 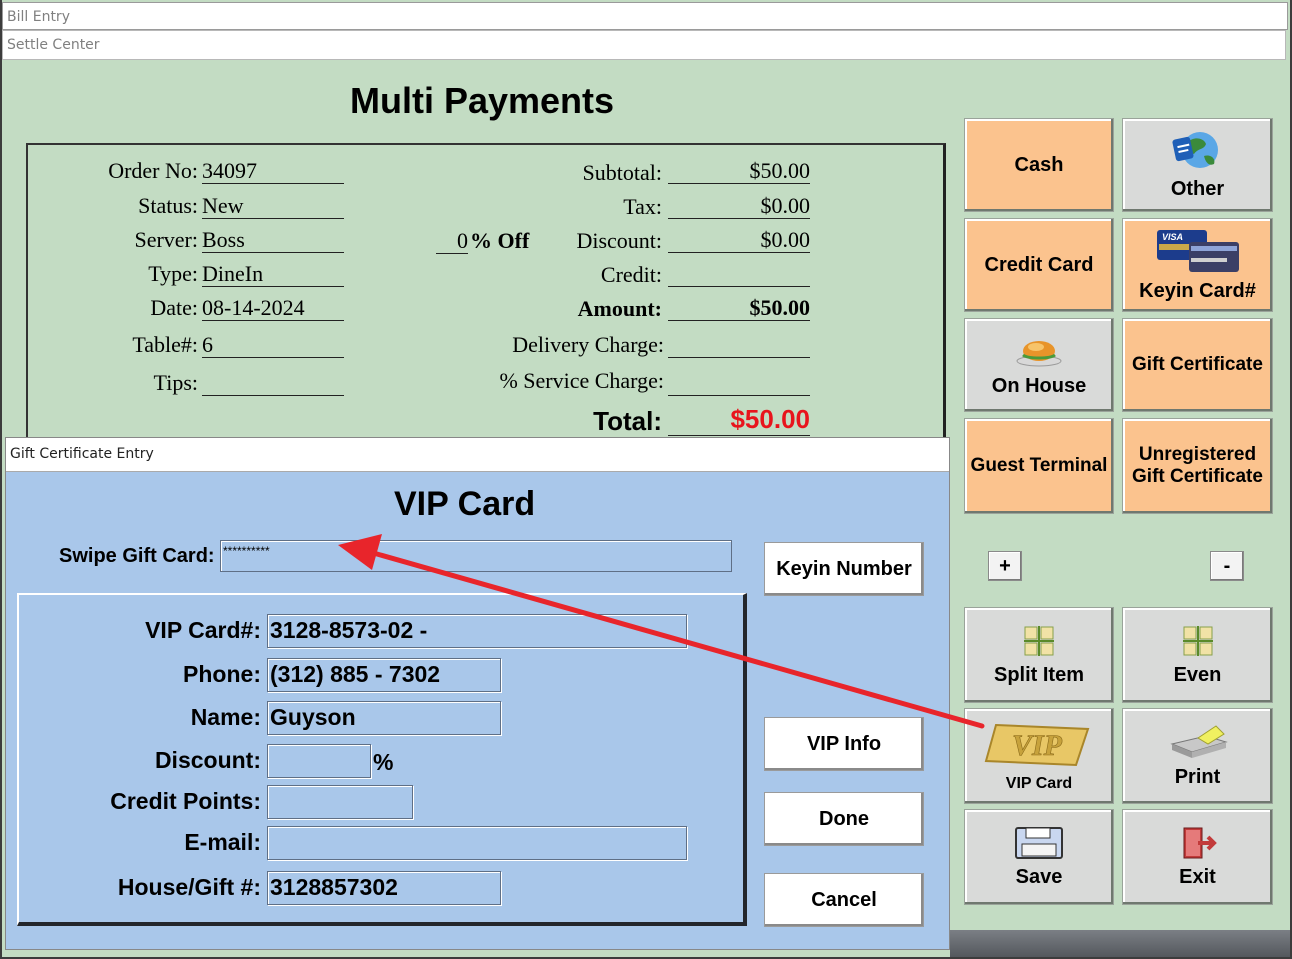 I want to click on cash-button: Cash, so click(x=1039, y=165).